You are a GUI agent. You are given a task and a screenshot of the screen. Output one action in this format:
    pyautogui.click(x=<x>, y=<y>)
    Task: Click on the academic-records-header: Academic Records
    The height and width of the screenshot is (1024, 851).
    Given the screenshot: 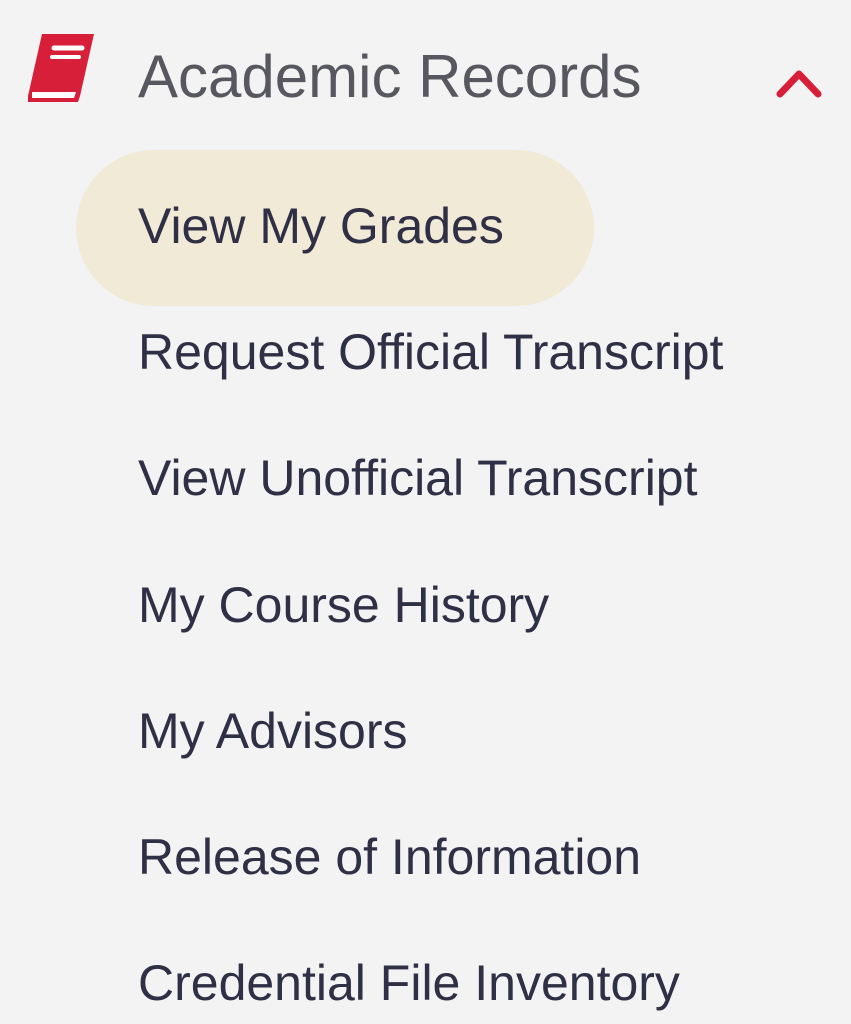 What is the action you would take?
    pyautogui.click(x=425, y=75)
    